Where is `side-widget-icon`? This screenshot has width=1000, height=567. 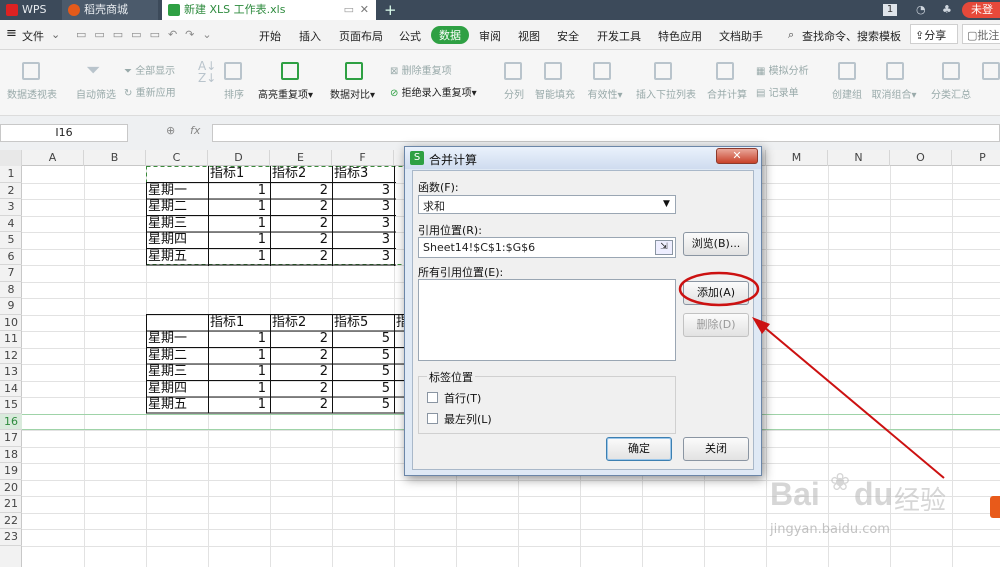 side-widget-icon is located at coordinates (995, 507).